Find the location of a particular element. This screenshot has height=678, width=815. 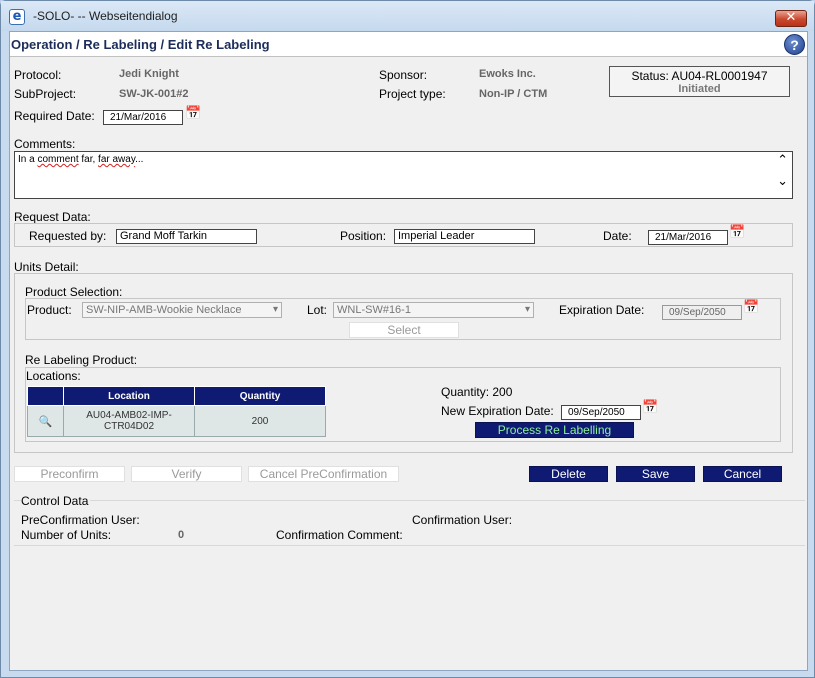

request-date-field: 21/Mar/2016 is located at coordinates (688, 237).